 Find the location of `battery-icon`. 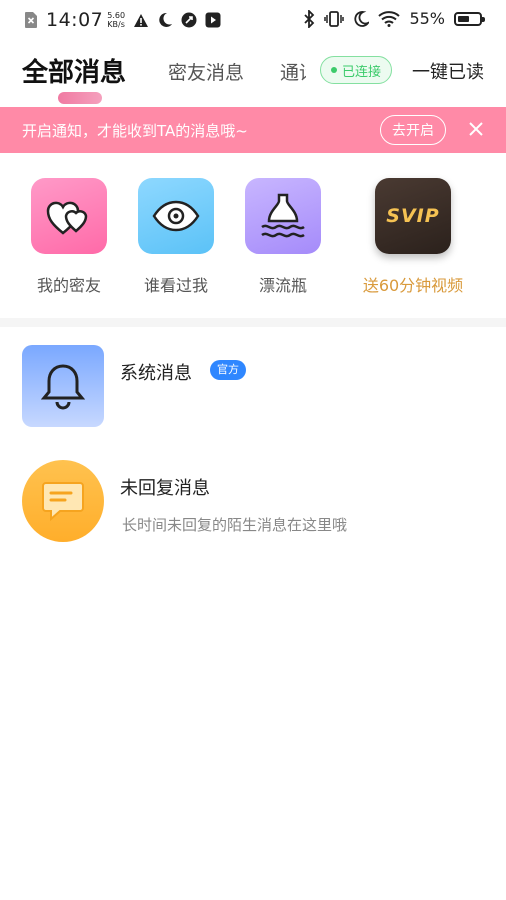

battery-icon is located at coordinates (469, 18).